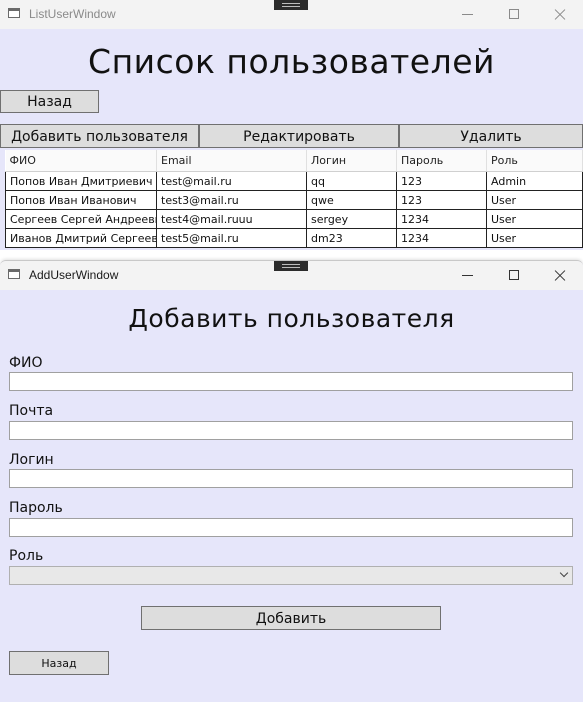 The image size is (583, 702). Describe the element at coordinates (291, 381) in the screenshot. I see `fio-field` at that location.